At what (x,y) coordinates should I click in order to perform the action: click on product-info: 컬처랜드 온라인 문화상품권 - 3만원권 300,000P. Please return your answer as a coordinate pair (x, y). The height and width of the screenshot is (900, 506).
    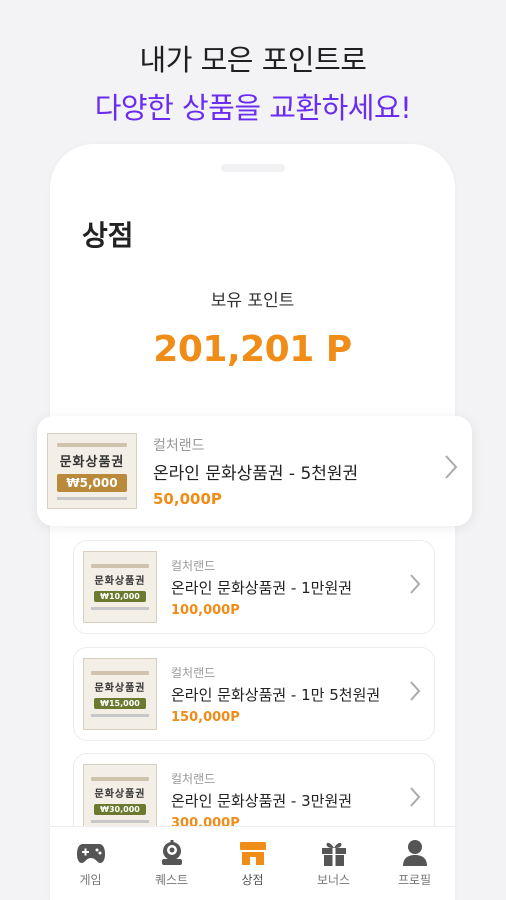
    Looking at the image, I should click on (286, 800).